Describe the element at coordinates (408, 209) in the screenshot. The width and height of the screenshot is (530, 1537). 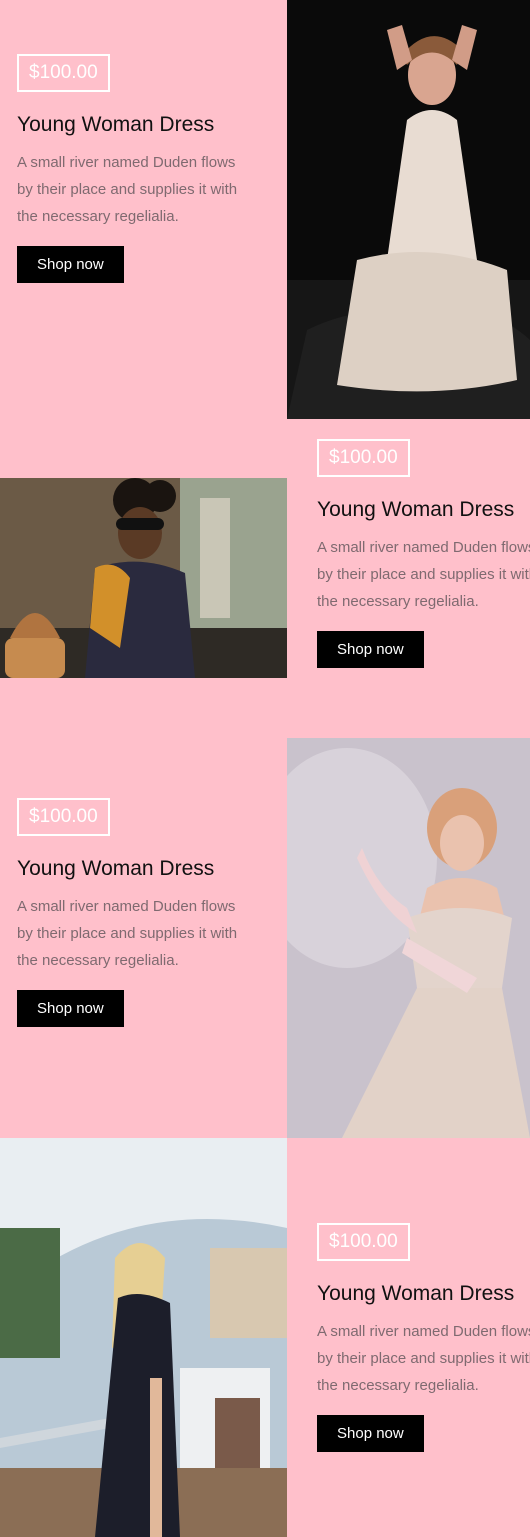
I see `woman-in-white-dress-photo` at that location.